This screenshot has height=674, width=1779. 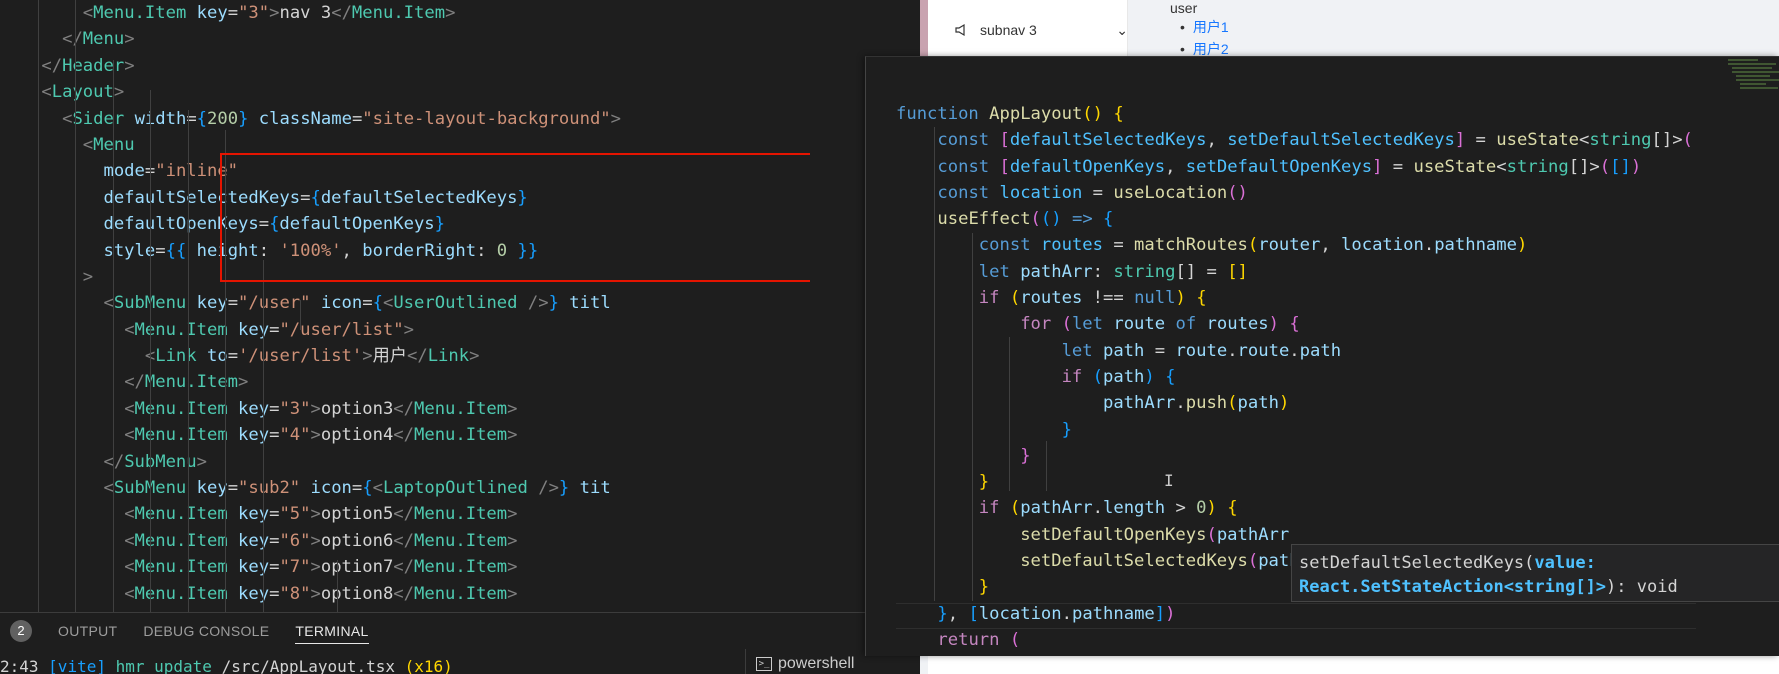 What do you see at coordinates (1294, 219) in the screenshot?
I see `code-line: useEffect(() => {` at bounding box center [1294, 219].